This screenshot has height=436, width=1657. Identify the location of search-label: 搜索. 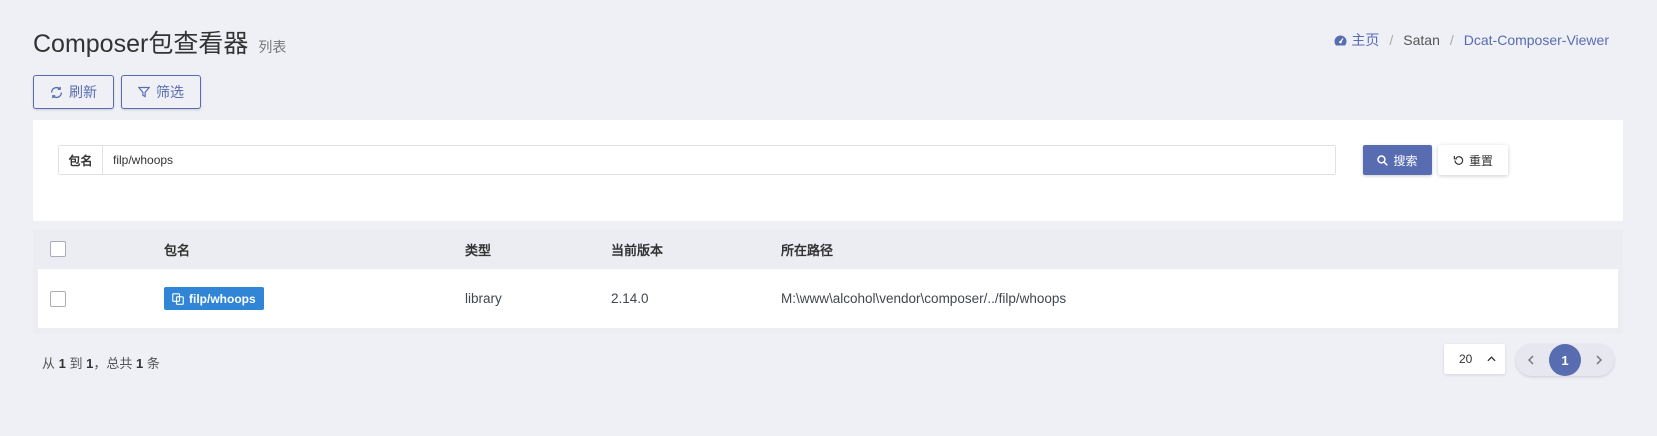
(1405, 160).